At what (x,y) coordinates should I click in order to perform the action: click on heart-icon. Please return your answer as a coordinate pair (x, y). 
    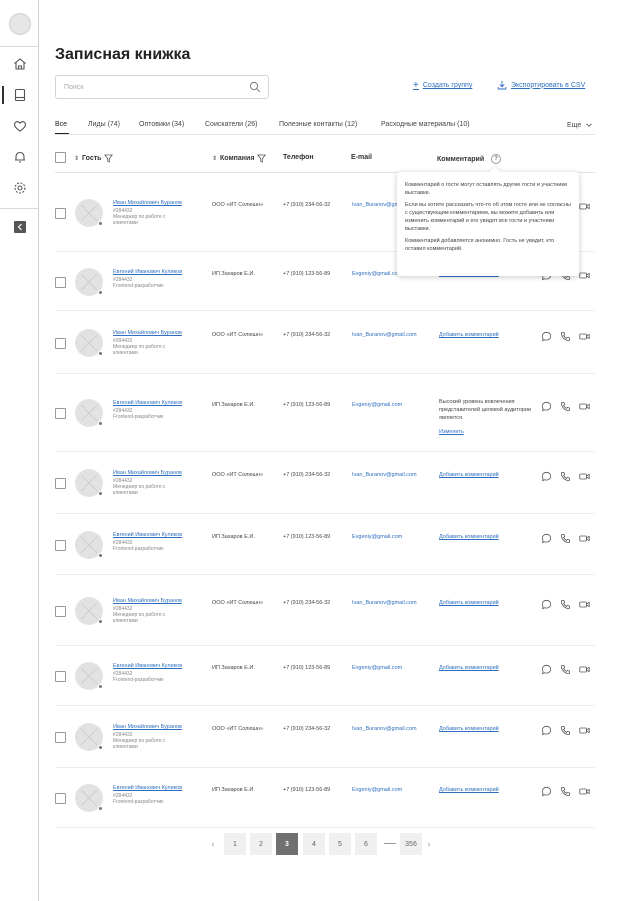
    Looking at the image, I should click on (20, 126).